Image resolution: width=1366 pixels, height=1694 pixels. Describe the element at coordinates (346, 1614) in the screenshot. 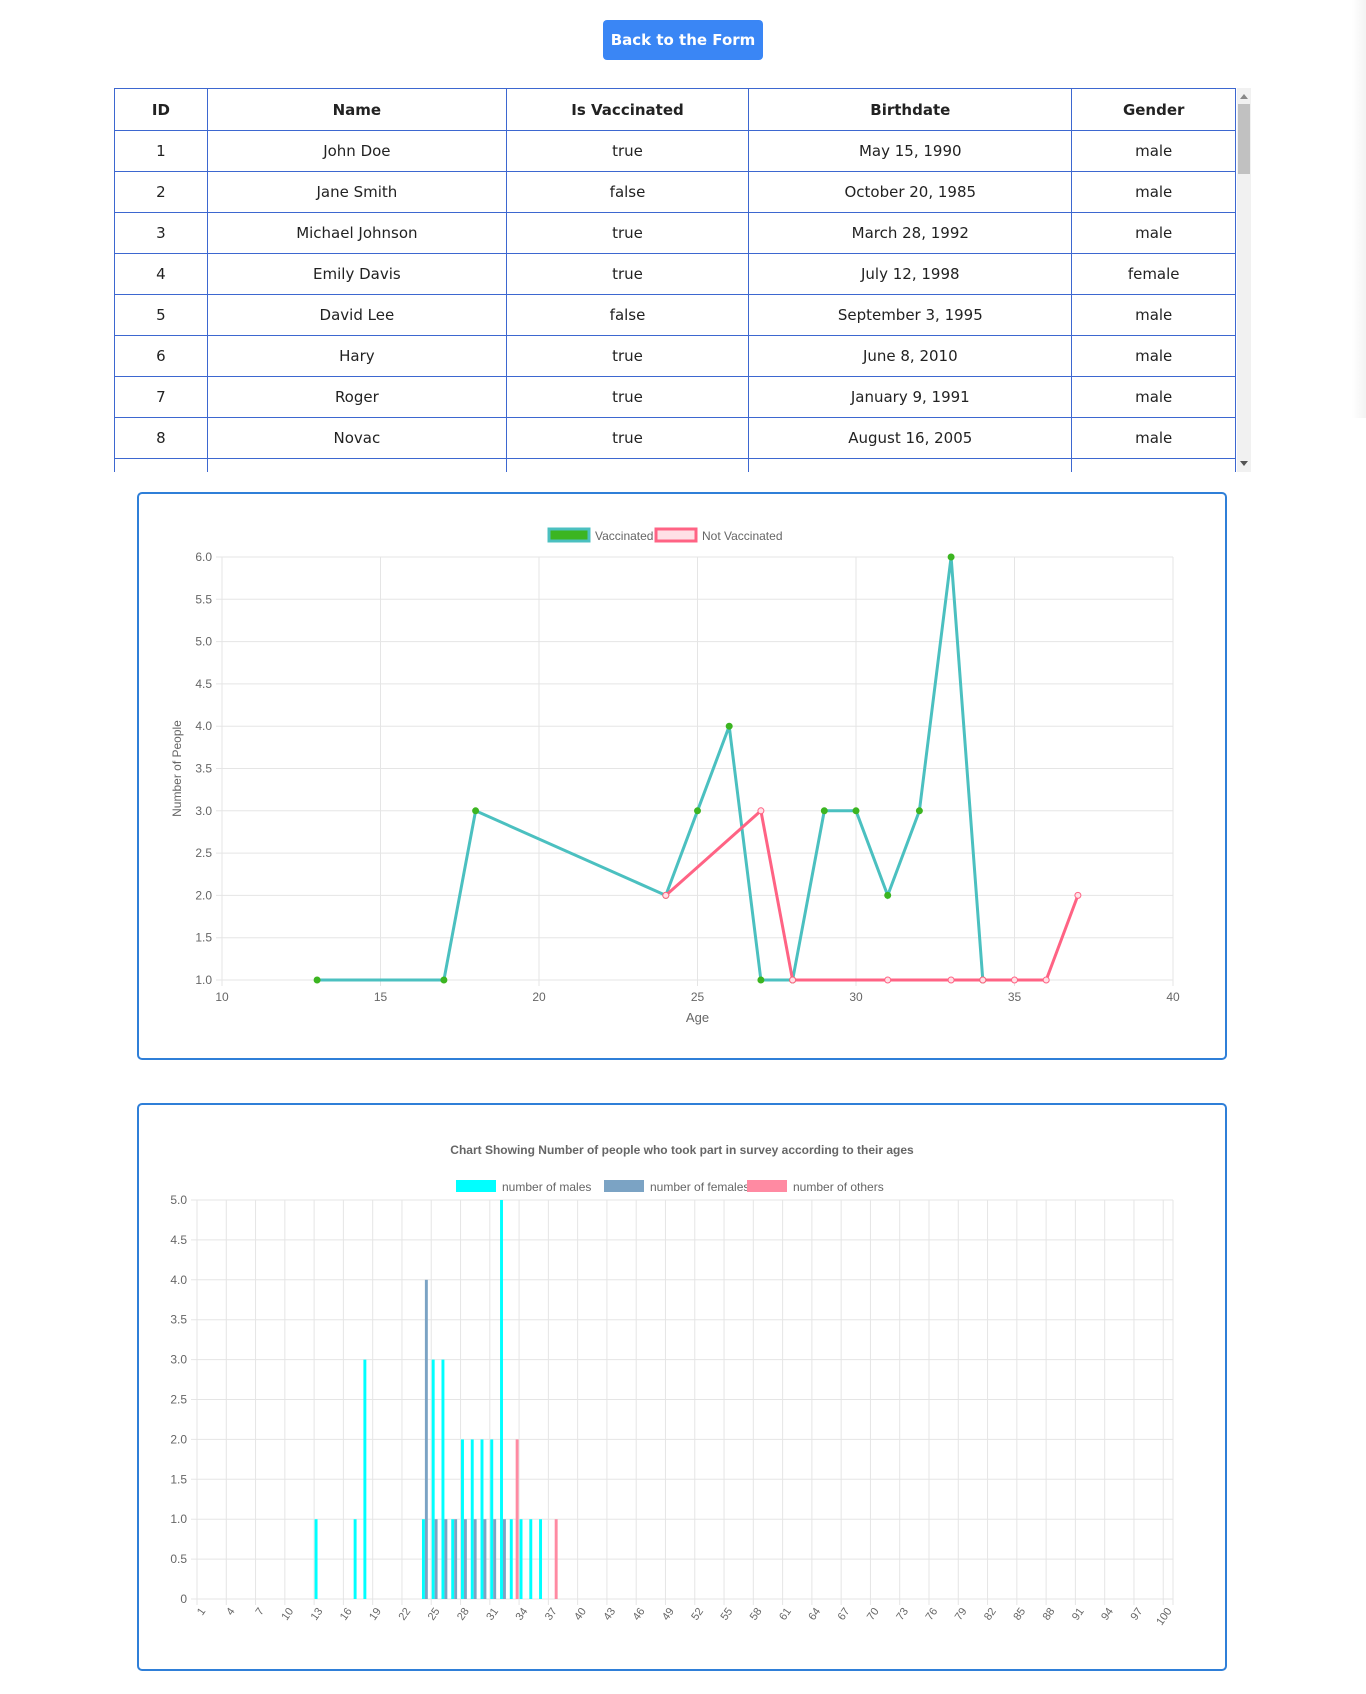

I see `x-tick-label: 16` at that location.